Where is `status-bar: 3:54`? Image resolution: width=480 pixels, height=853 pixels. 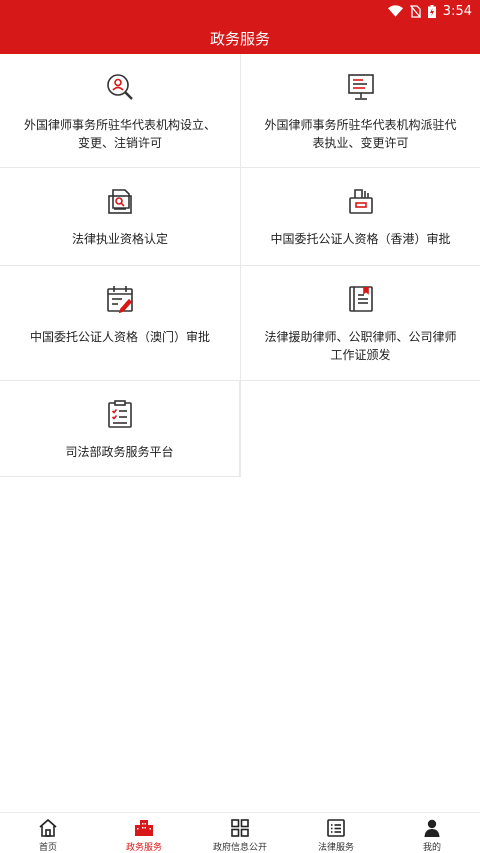 status-bar: 3:54 is located at coordinates (240, 11).